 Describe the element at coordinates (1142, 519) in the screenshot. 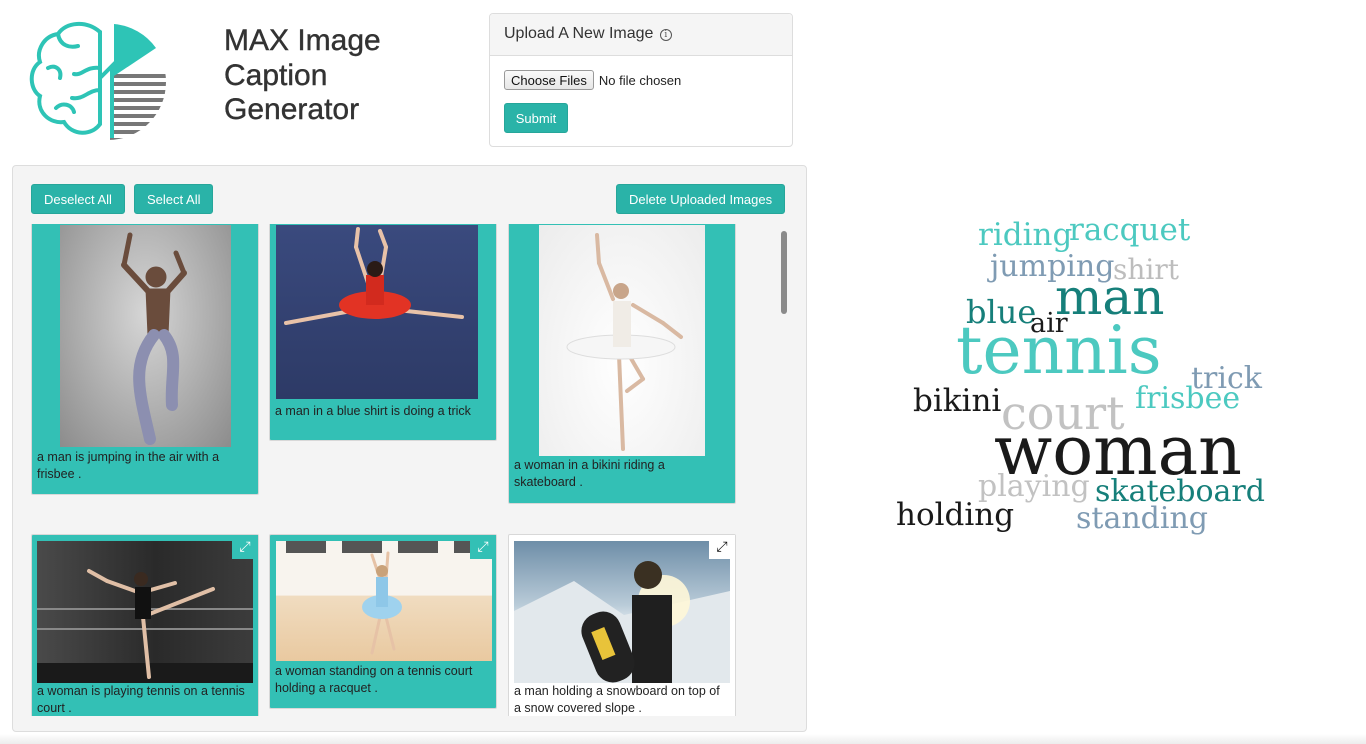

I see `word-cloud-word: standing` at that location.